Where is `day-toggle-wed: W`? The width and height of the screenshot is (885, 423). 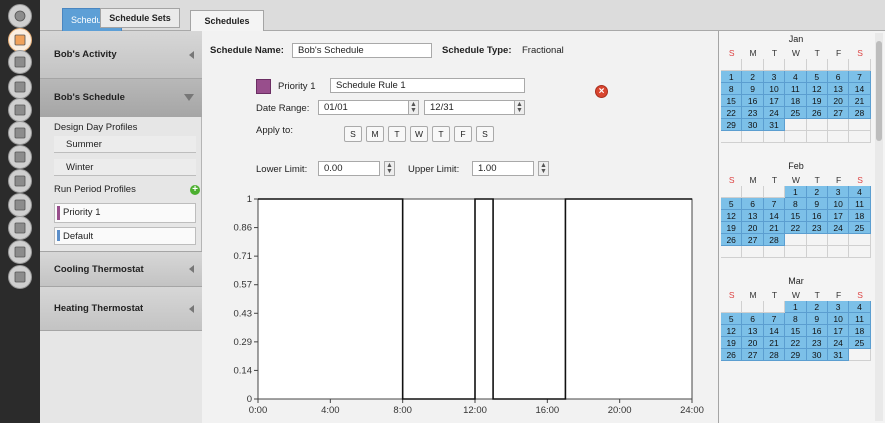
day-toggle-wed: W is located at coordinates (419, 134).